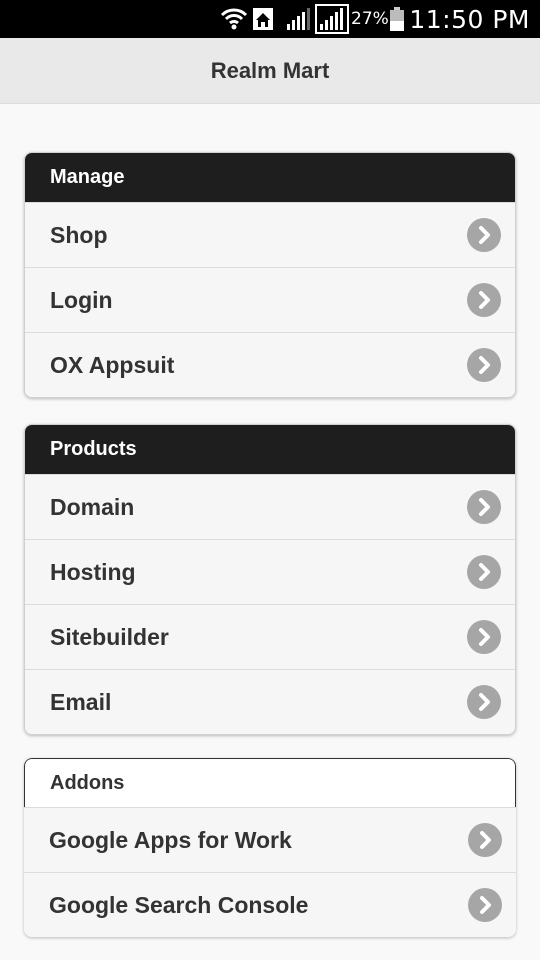 The width and height of the screenshot is (540, 960). What do you see at coordinates (270, 701) in the screenshot?
I see `list-item-email: Email` at bounding box center [270, 701].